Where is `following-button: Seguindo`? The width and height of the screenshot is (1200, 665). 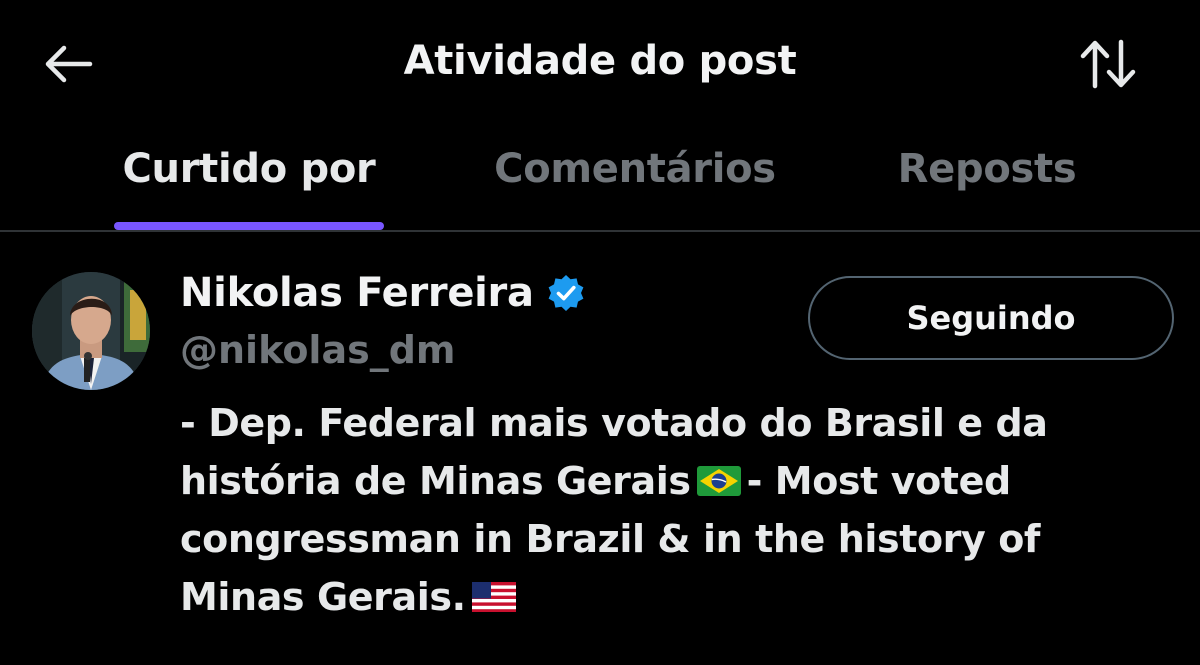 following-button: Seguindo is located at coordinates (991, 318).